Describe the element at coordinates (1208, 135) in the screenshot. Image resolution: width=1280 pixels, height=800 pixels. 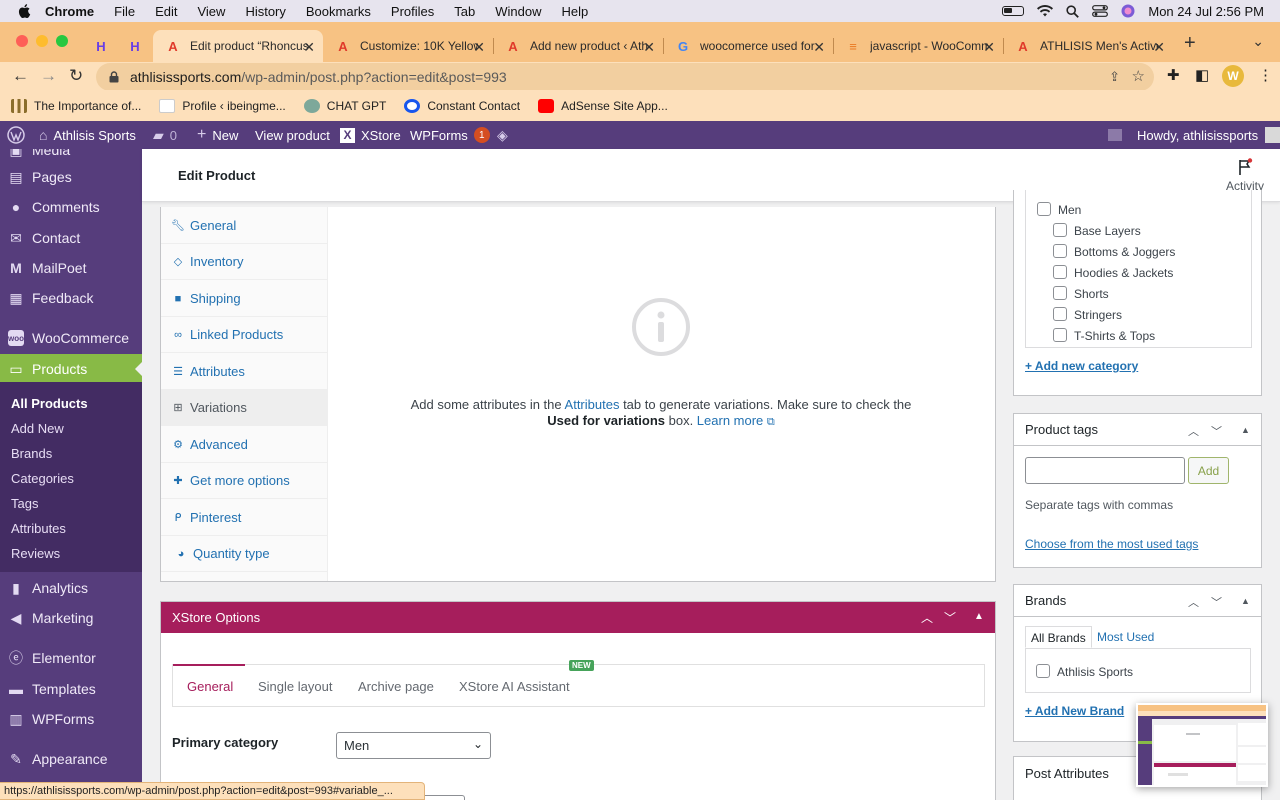
I see `my-account-menu: Howdy, athlisissports` at that location.